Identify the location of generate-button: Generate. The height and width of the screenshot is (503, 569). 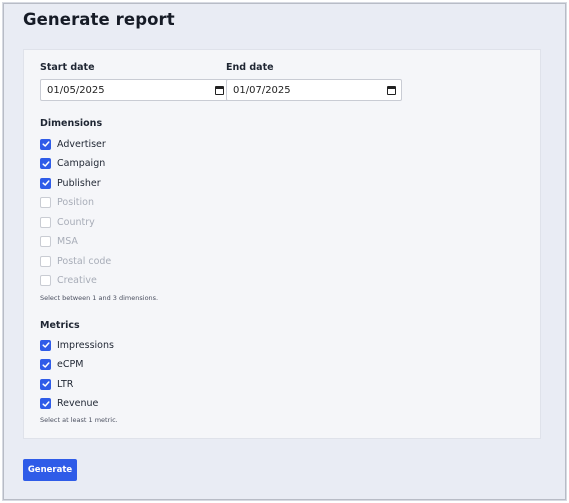
(50, 470).